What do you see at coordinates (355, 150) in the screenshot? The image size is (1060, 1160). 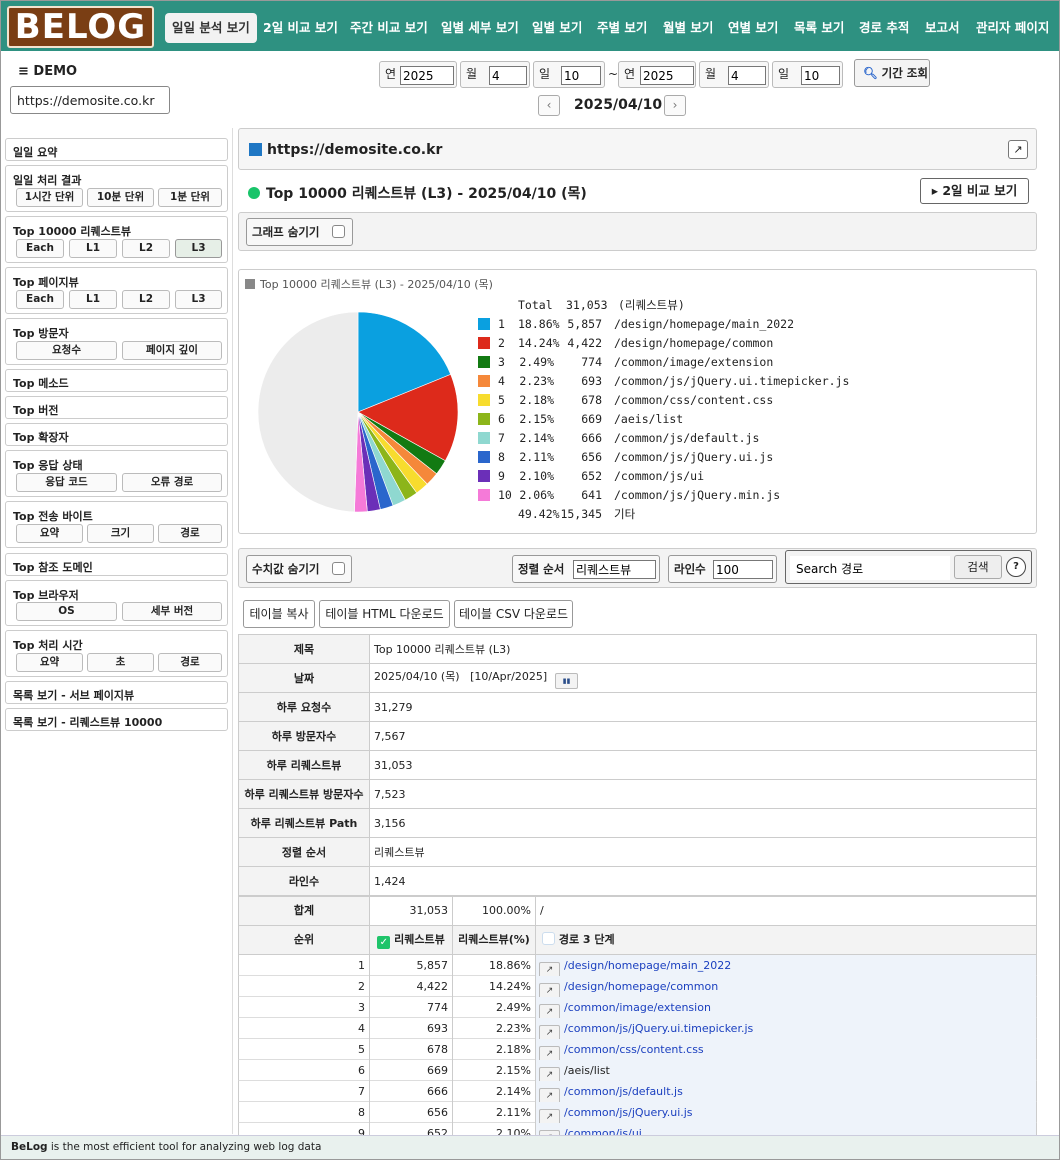 I see `site-title-text: https://demosite.co.kr` at bounding box center [355, 150].